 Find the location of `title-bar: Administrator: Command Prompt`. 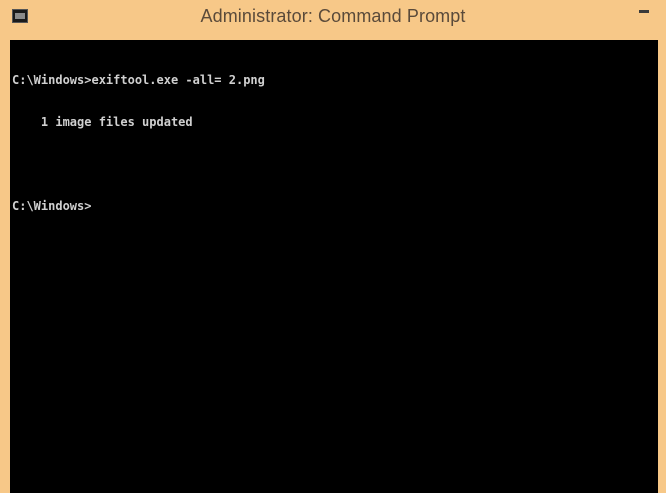

title-bar: Administrator: Command Prompt is located at coordinates (333, 20).